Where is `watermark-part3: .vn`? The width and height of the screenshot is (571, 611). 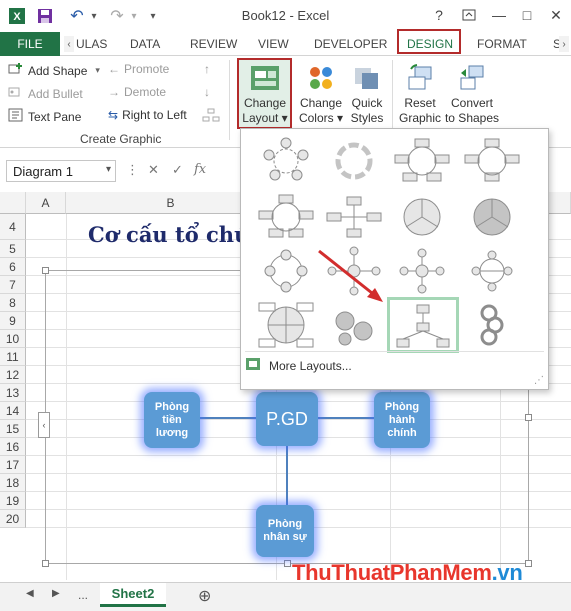 watermark-part3: .vn is located at coordinates (507, 572).